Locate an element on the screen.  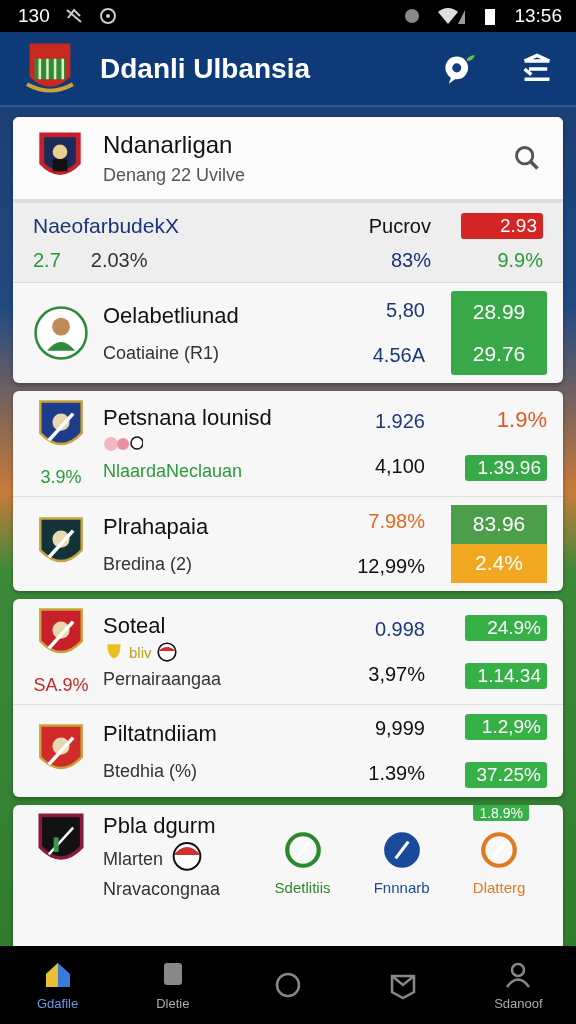
shortcut-link: Fnnnarb is located at coordinates (401, 862).